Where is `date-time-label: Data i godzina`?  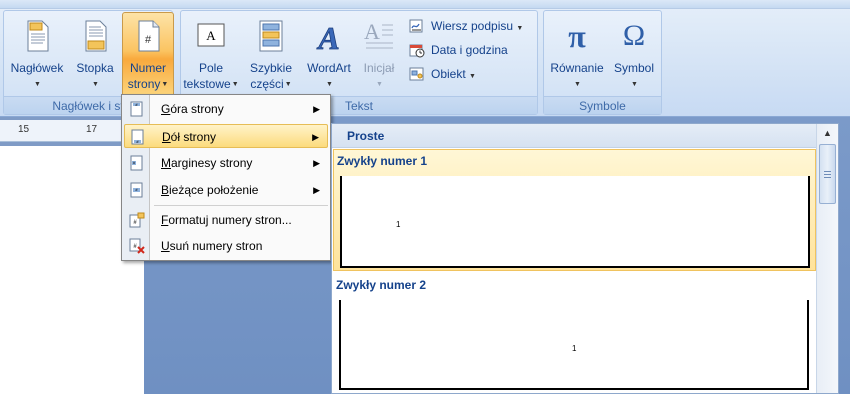
date-time-label: Data i godzina is located at coordinates (469, 50).